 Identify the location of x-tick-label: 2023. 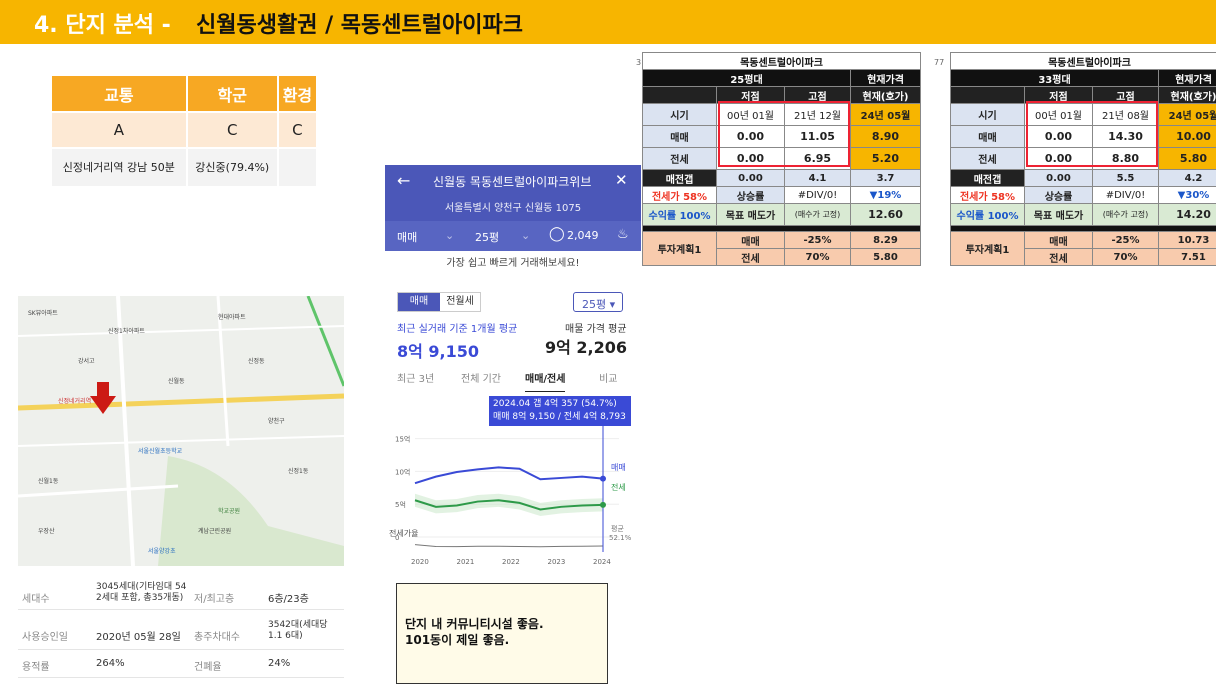
(557, 562).